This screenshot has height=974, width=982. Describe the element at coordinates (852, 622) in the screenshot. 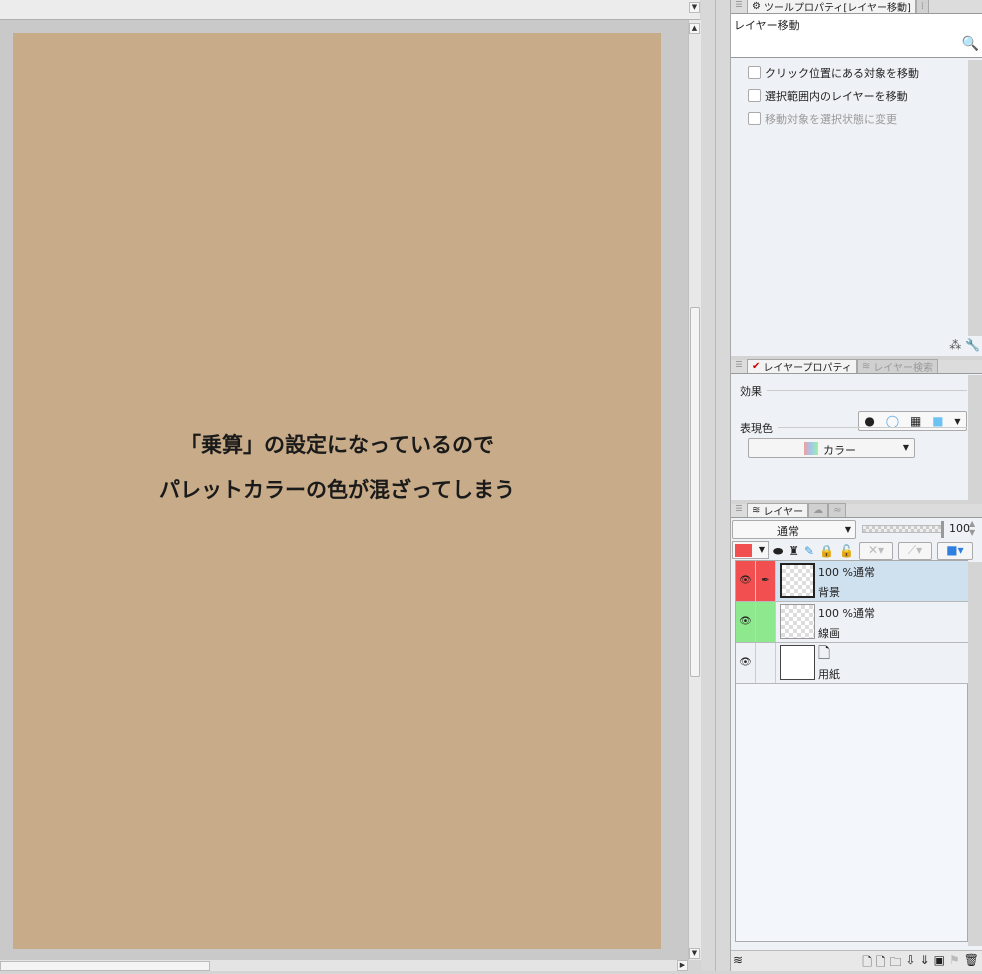

I see `layer-row-lineart: 👁 100 %通常 線画` at that location.